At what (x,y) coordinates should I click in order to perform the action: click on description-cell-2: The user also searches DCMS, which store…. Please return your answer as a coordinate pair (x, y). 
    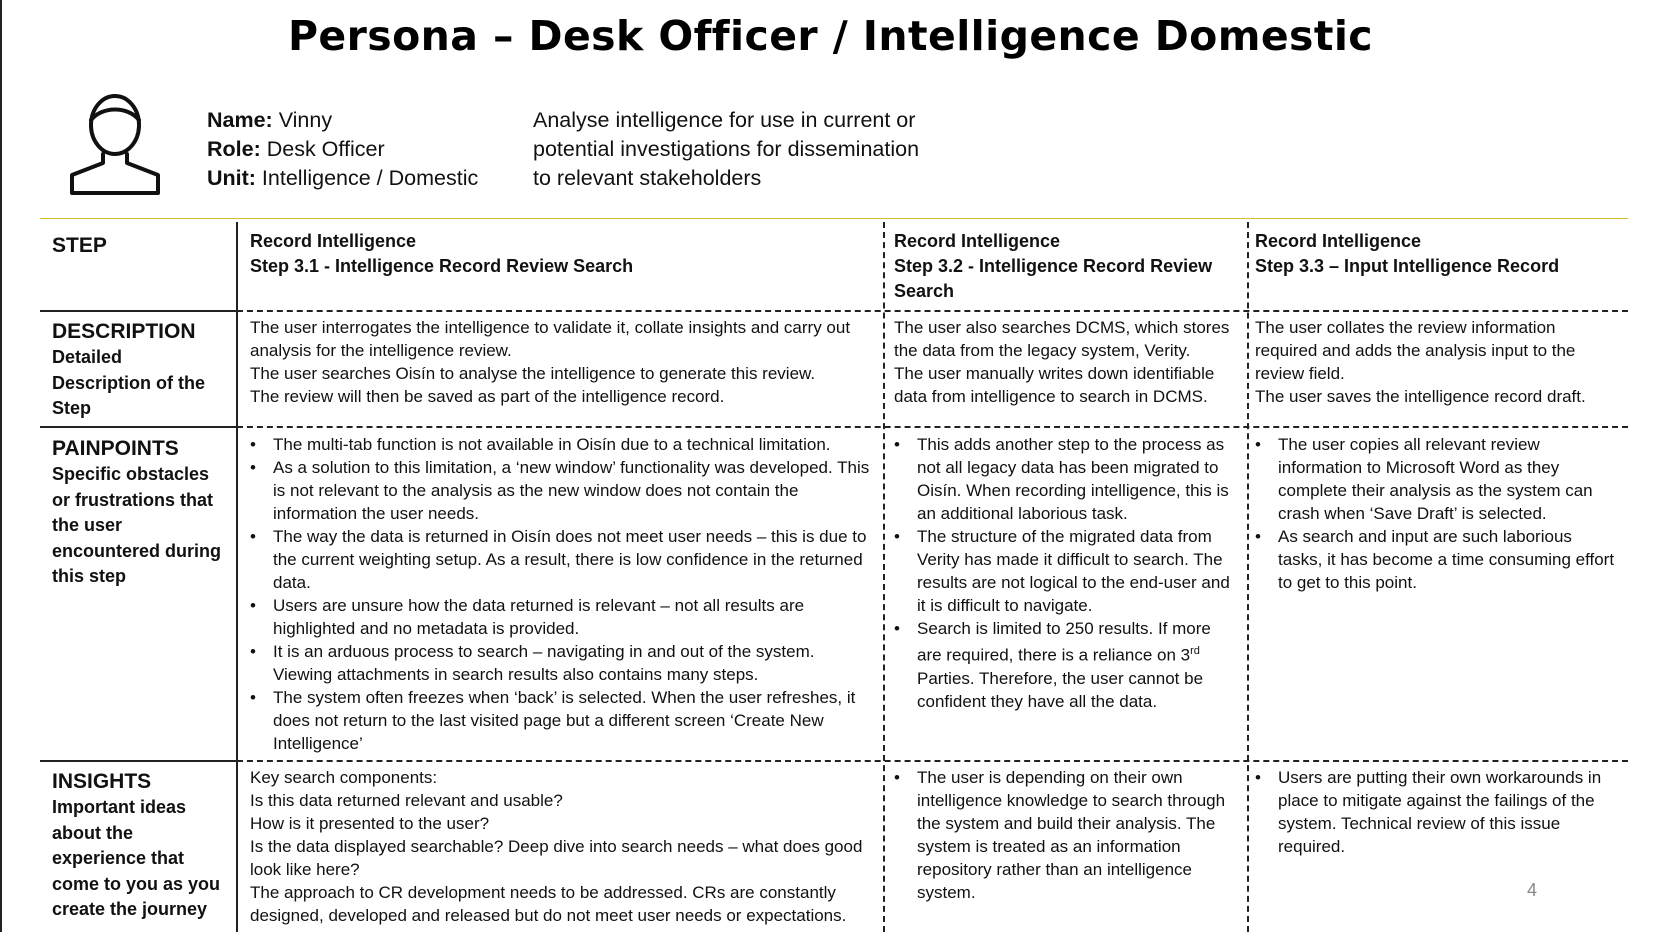
    Looking at the image, I should click on (1066, 362).